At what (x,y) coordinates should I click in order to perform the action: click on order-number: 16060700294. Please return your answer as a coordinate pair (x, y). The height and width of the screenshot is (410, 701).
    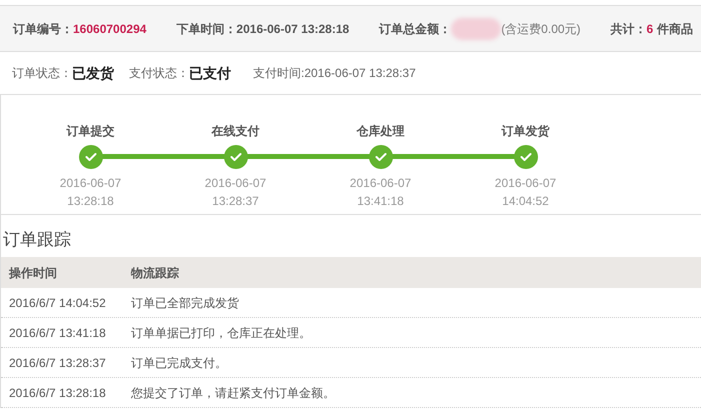
    Looking at the image, I should click on (109, 29).